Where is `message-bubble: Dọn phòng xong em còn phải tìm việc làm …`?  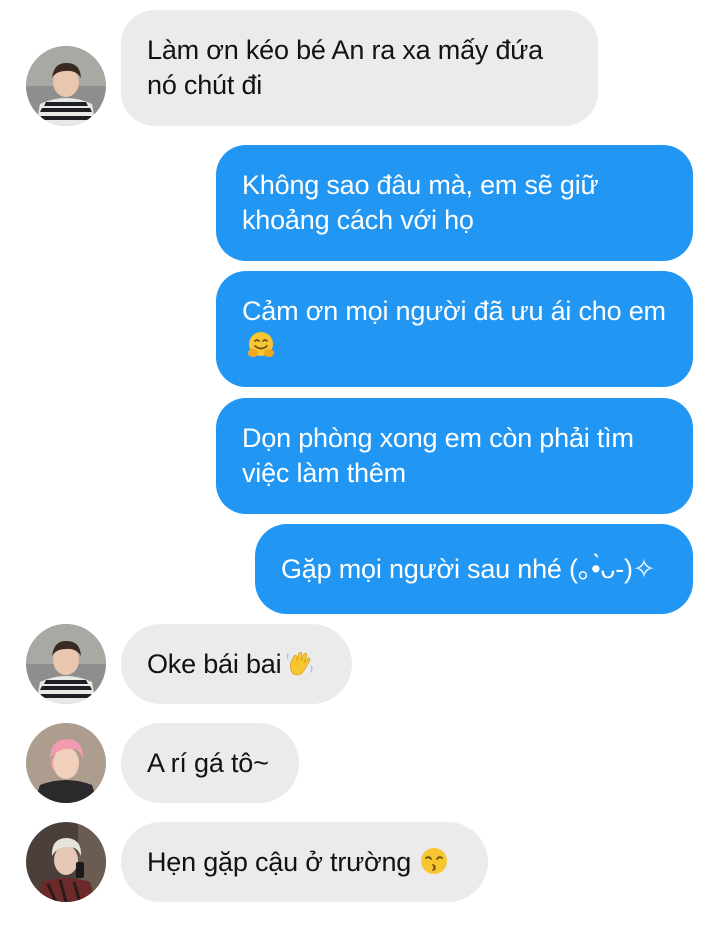
message-bubble: Dọn phòng xong em còn phải tìm việc làm … is located at coordinates (454, 456).